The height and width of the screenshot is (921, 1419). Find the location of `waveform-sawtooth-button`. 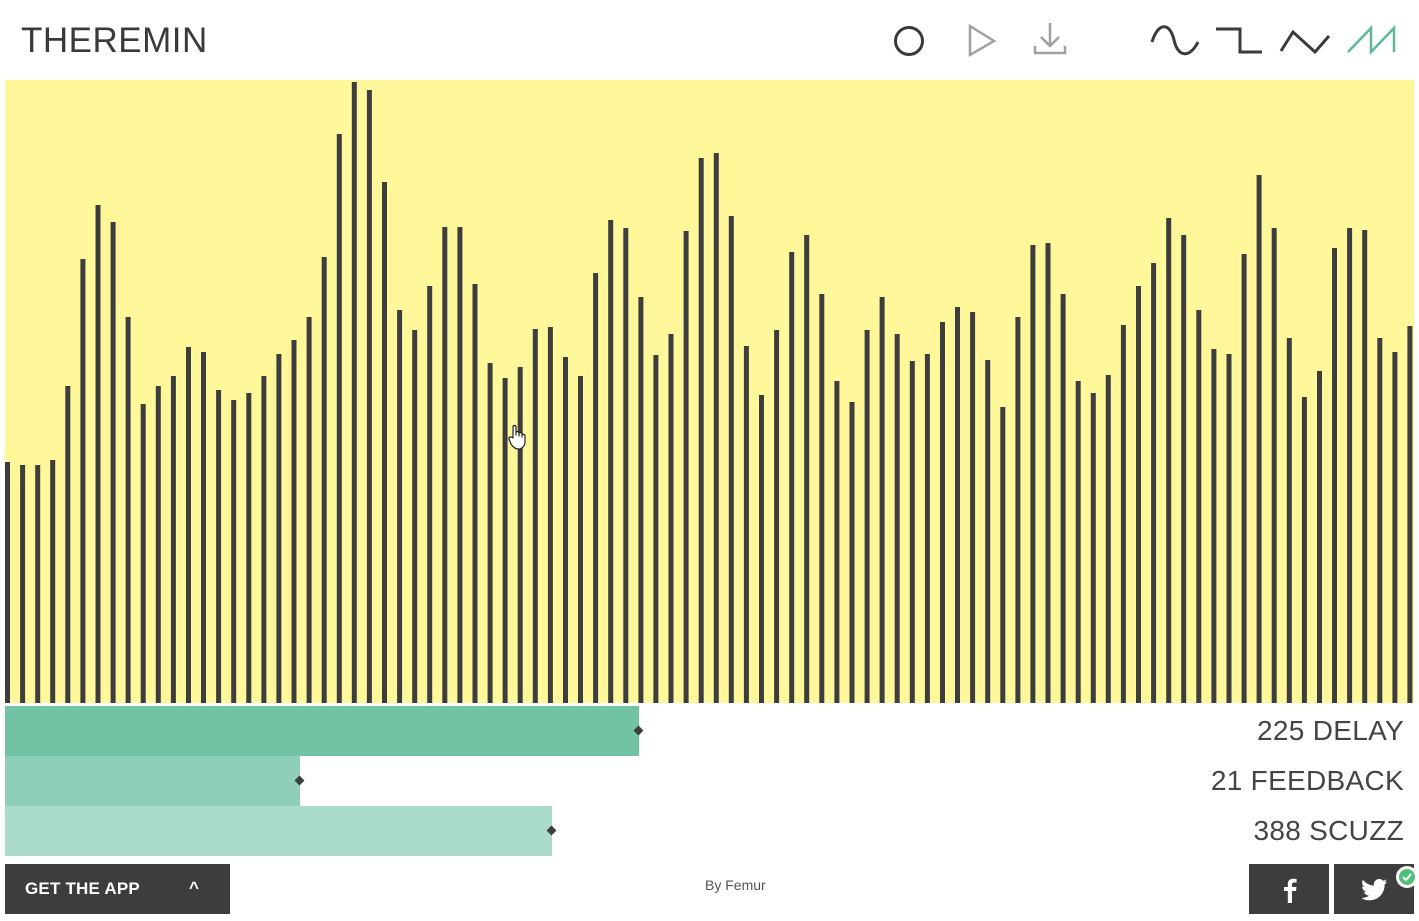

waveform-sawtooth-button is located at coordinates (1371, 40).